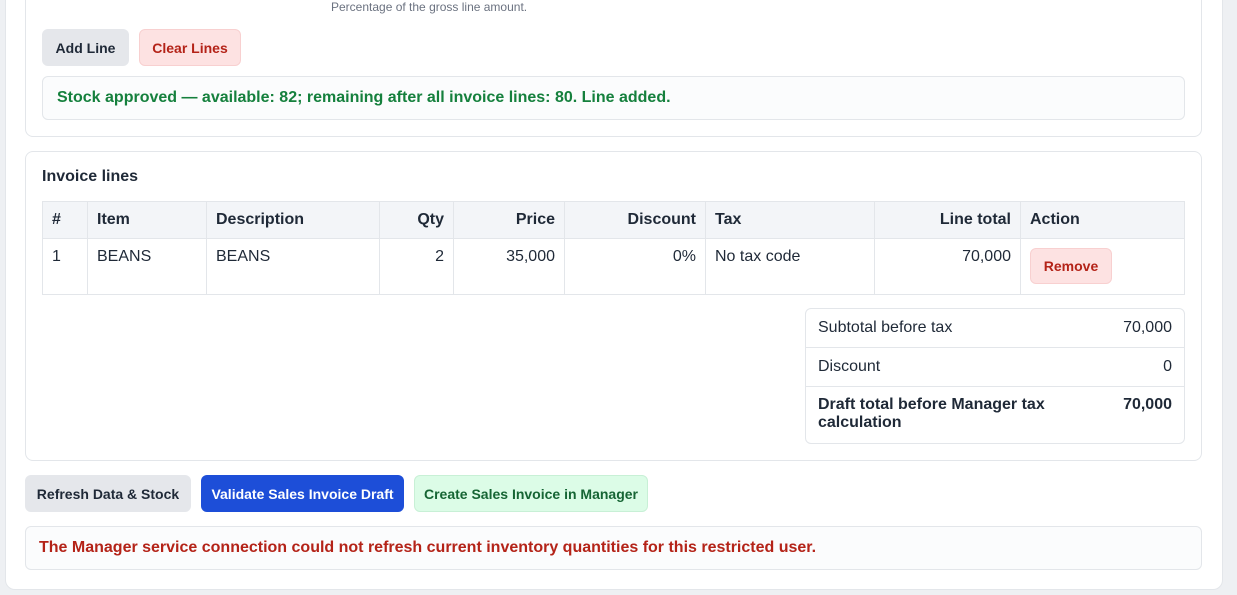 This screenshot has width=1237, height=595. I want to click on col-header-action: Action, so click(1102, 220).